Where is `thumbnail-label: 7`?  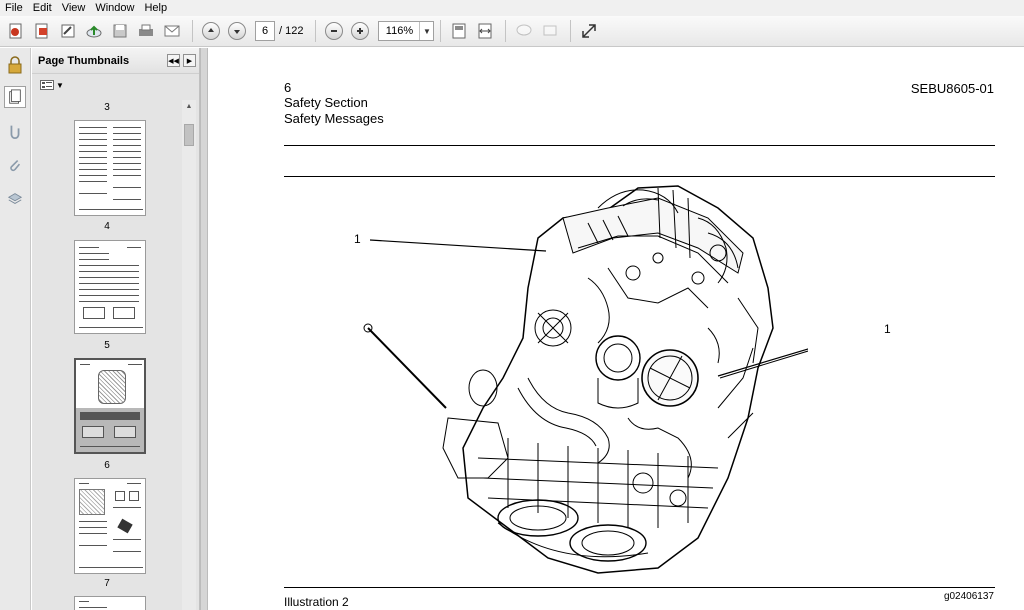
thumbnail-label: 7 is located at coordinates (107, 583).